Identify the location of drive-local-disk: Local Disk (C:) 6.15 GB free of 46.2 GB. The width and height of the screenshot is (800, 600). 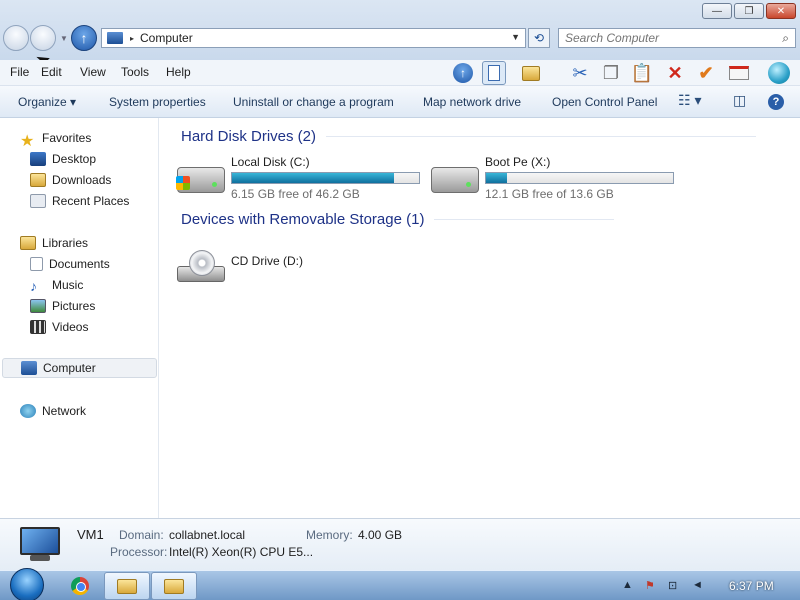
(299, 179).